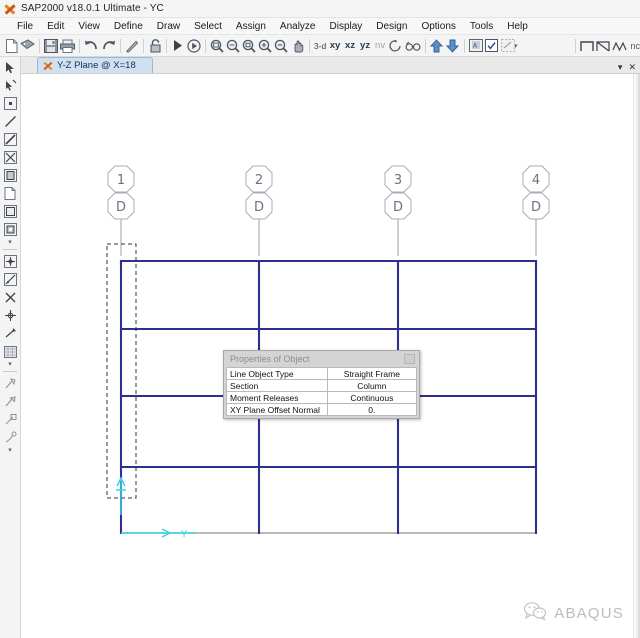 This screenshot has width=640, height=638. Describe the element at coordinates (10, 139) in the screenshot. I see `quick-draw-frame-icon` at that location.